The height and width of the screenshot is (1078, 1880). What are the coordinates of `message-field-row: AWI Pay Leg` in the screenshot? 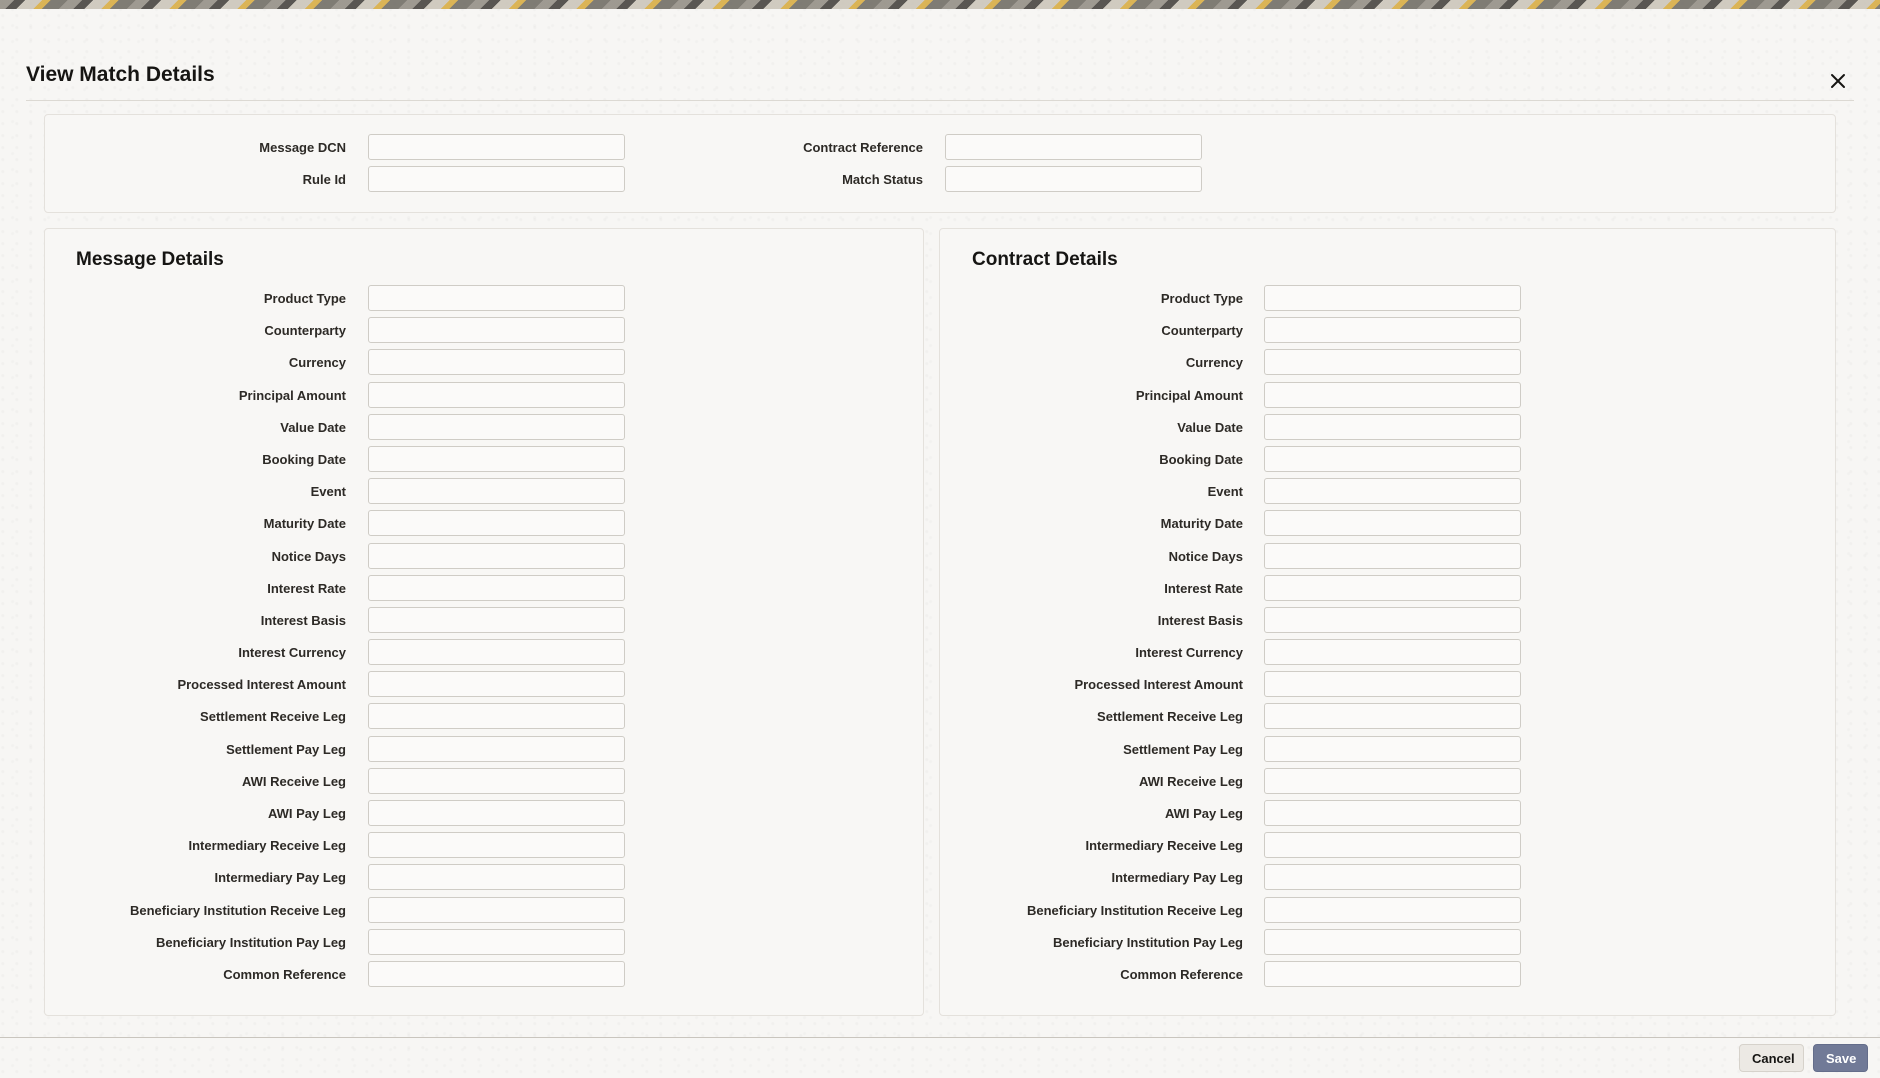 It's located at (484, 814).